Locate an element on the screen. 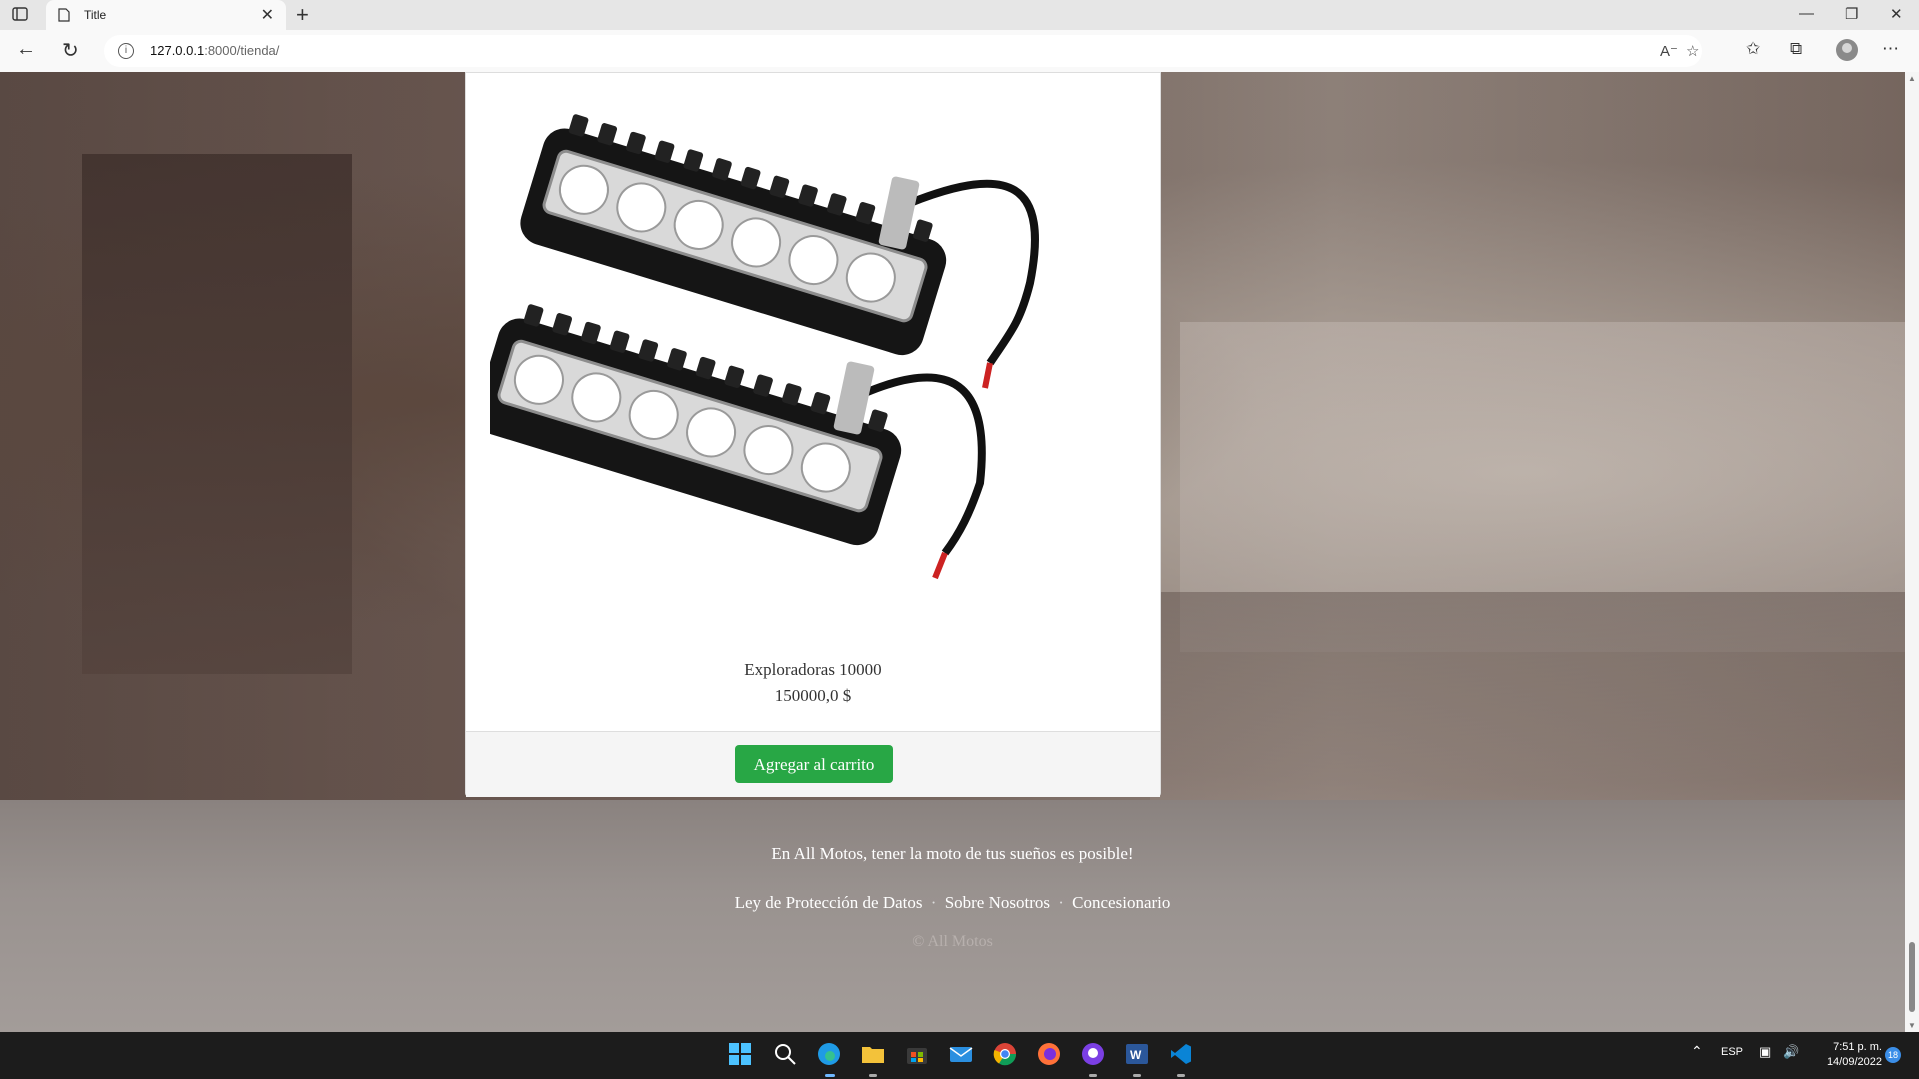  background-floor is located at coordinates (1527, 697).